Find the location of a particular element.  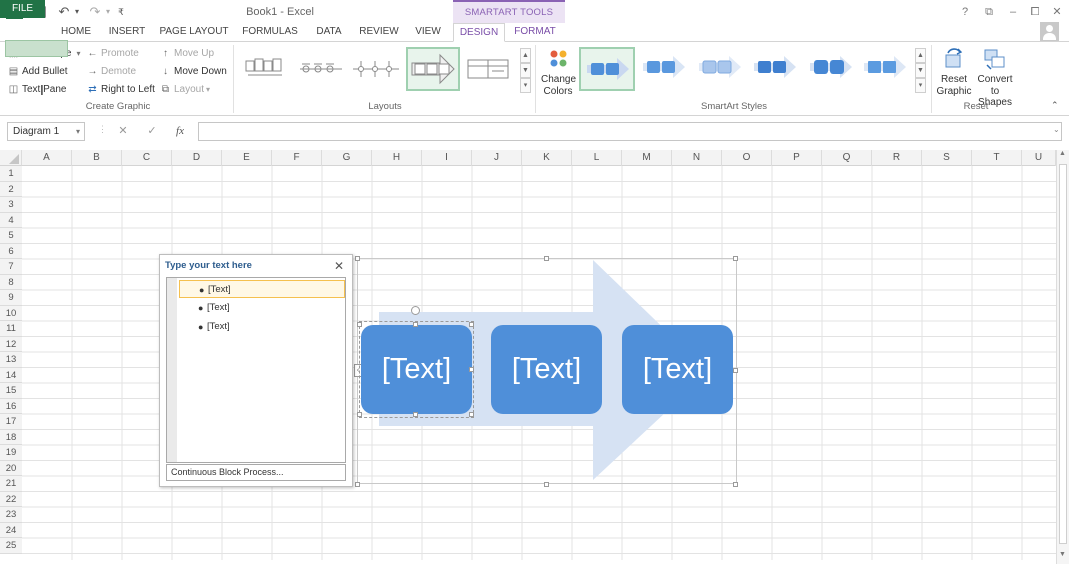

column-header: I is located at coordinates (447, 158).